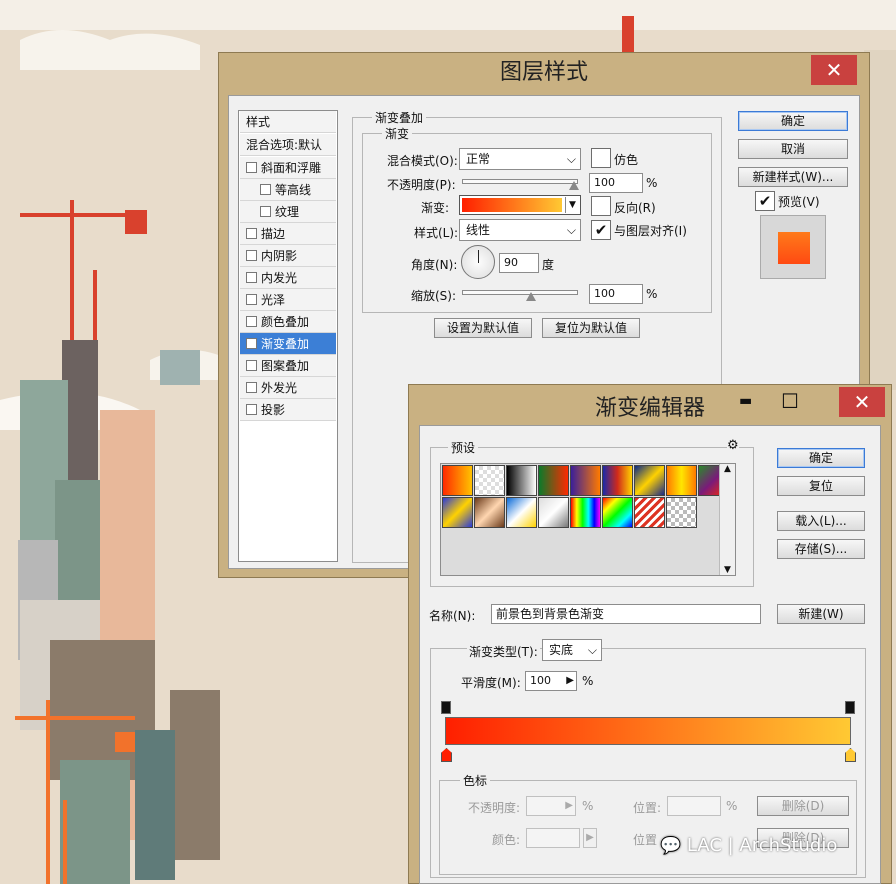 This screenshot has width=896, height=884. What do you see at coordinates (648, 731) in the screenshot?
I see `gradient-bar` at bounding box center [648, 731].